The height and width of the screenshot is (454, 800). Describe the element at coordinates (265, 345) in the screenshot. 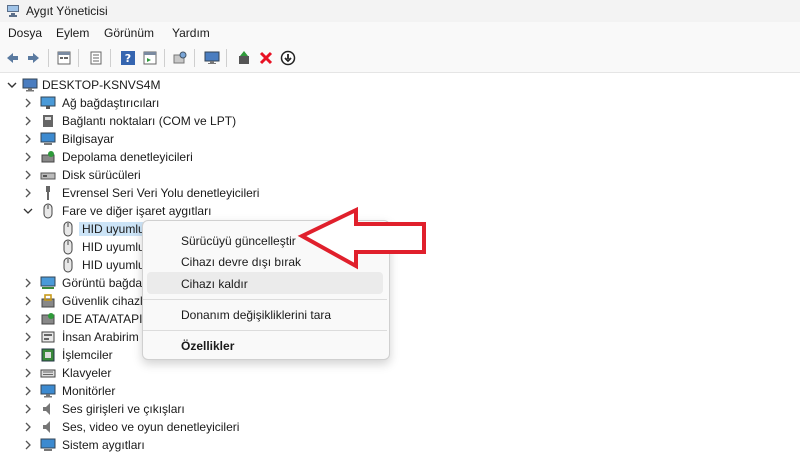

I see `properties-menu-item: Özellikler` at that location.